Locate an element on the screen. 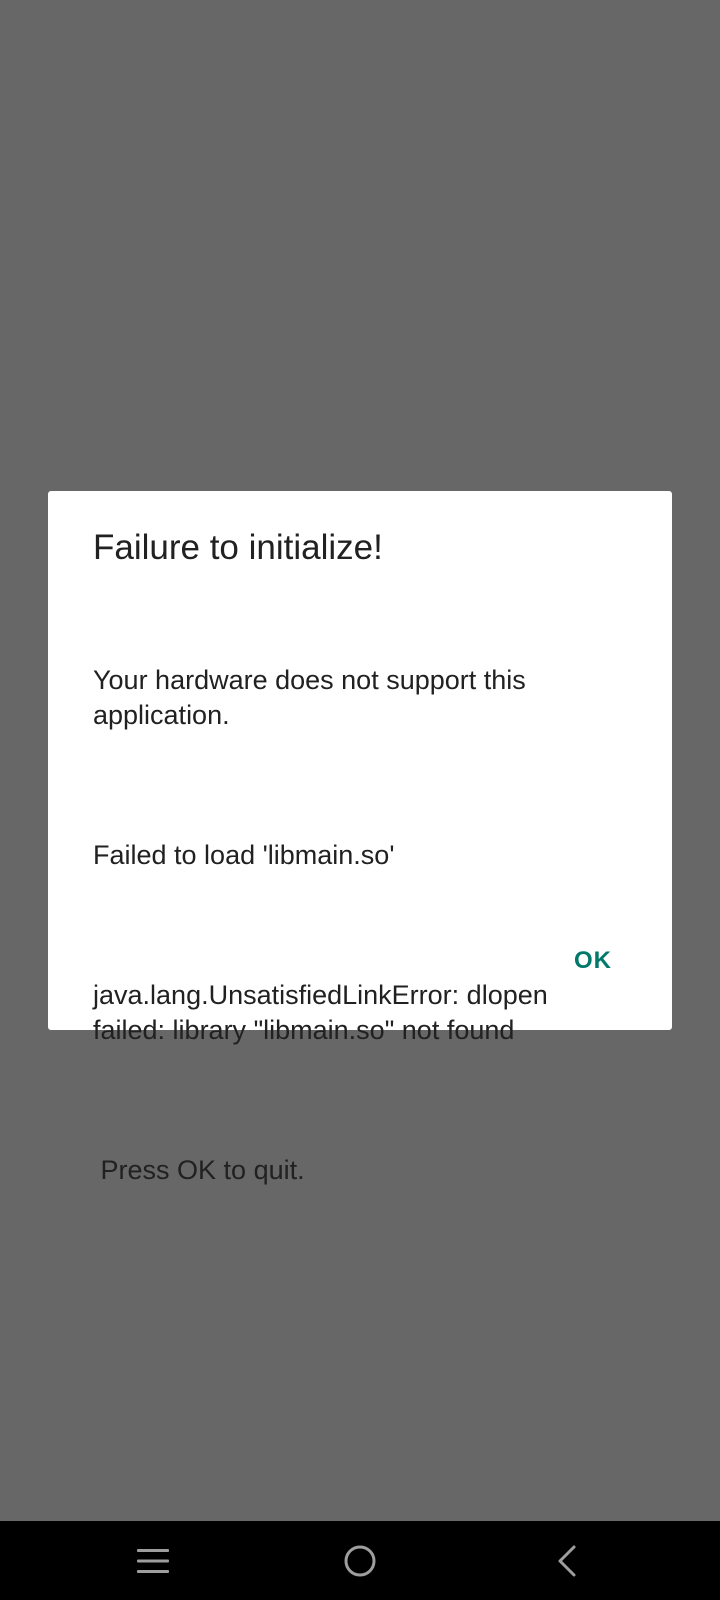 The height and width of the screenshot is (1600, 720). message-line-quit-instruction: Press OK to quit. is located at coordinates (199, 1170).